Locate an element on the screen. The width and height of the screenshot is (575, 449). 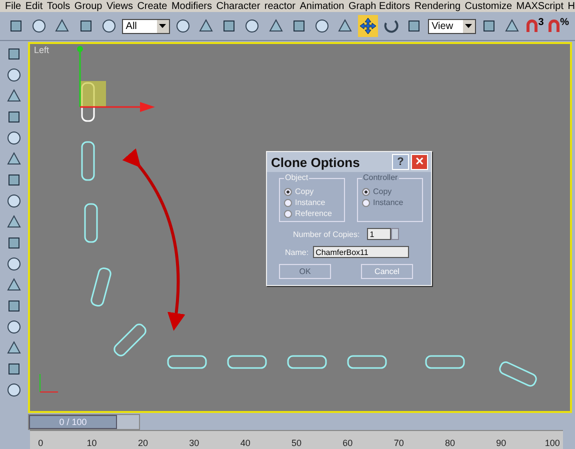
move-icon is located at coordinates (368, 26).